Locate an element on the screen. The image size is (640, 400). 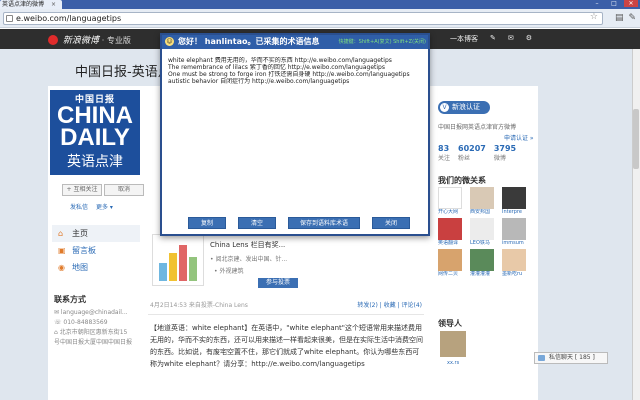
contact-title: 联系方式 is located at coordinates (70, 299).